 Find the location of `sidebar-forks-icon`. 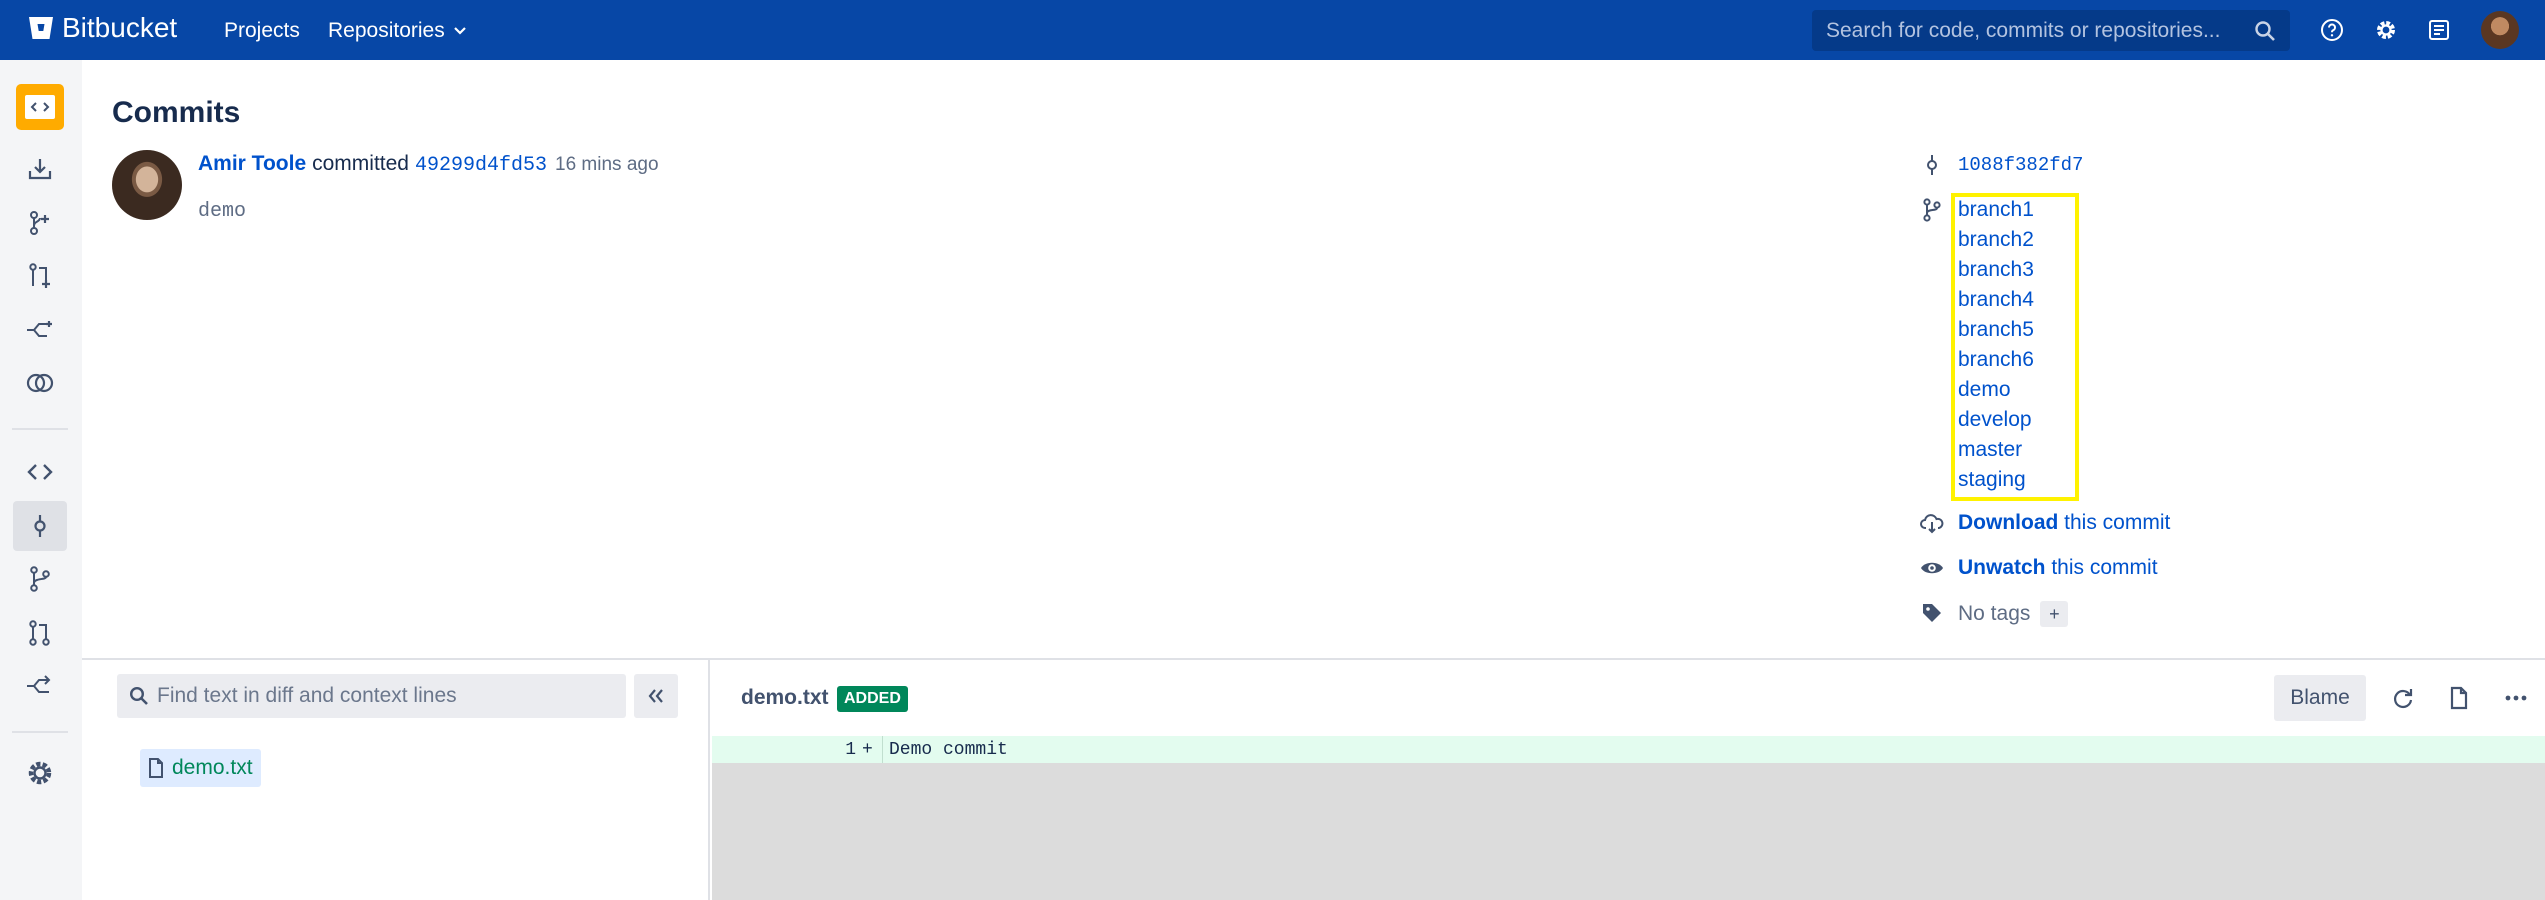

sidebar-forks-icon is located at coordinates (40, 686).